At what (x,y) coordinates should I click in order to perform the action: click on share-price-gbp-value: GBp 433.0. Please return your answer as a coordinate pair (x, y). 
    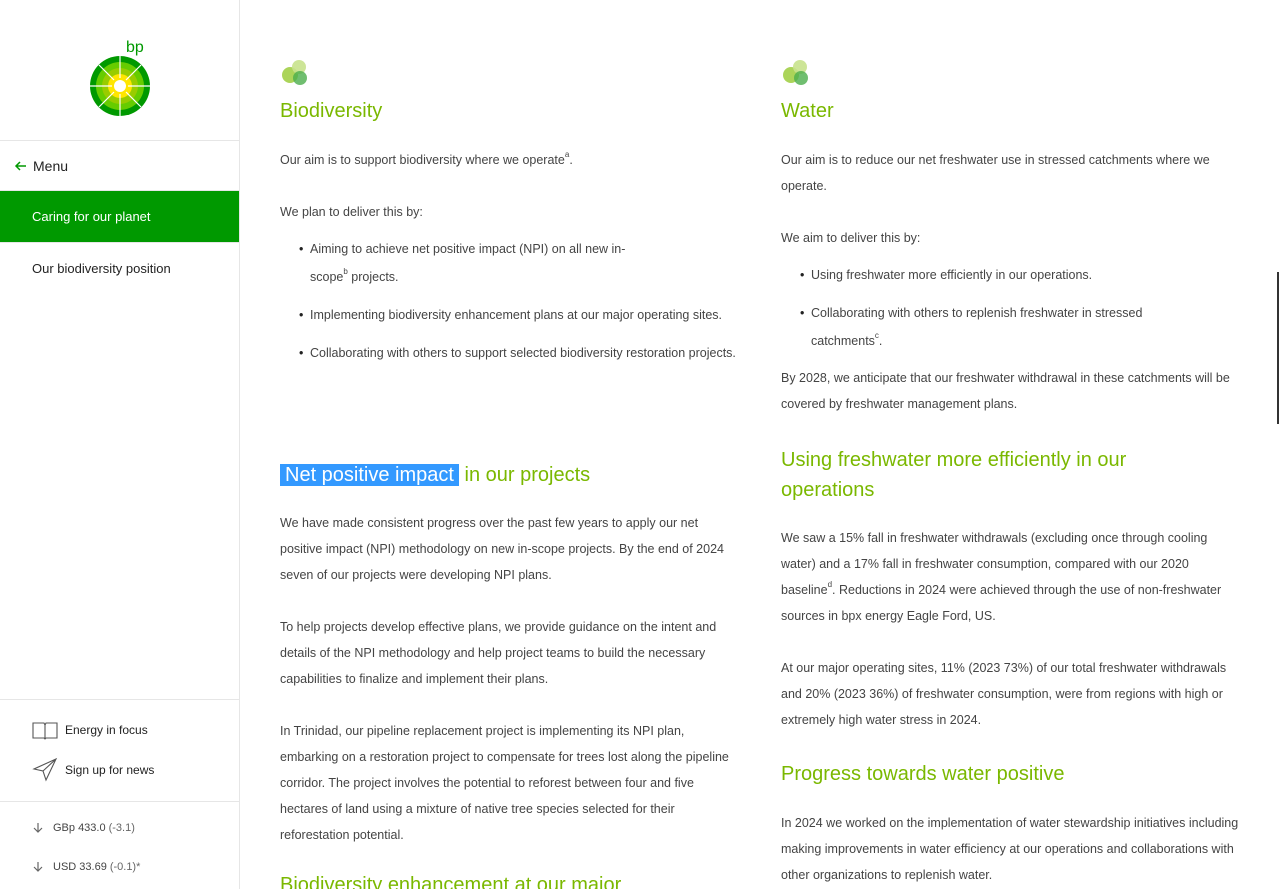
    Looking at the image, I should click on (79, 828).